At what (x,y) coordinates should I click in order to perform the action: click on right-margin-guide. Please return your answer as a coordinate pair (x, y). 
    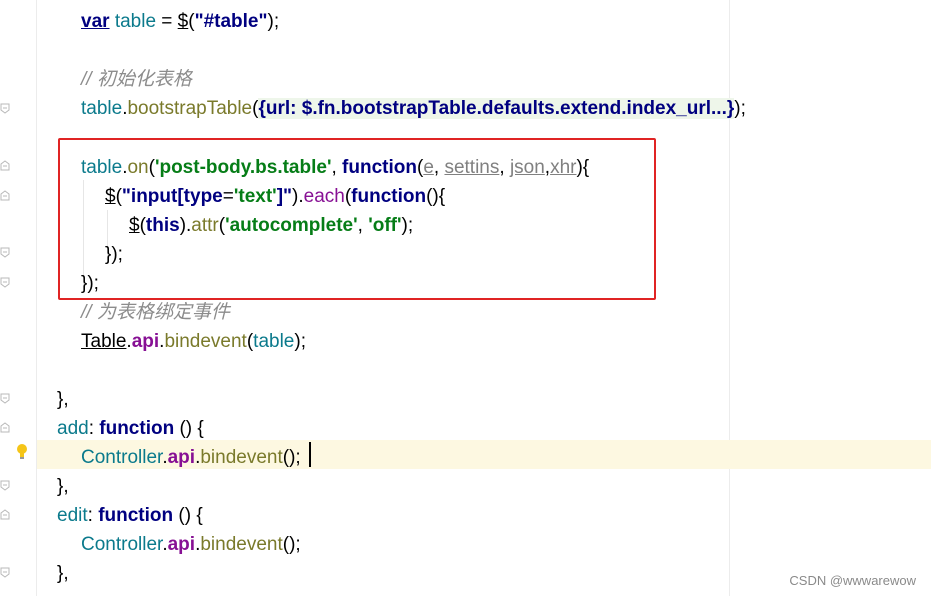
    Looking at the image, I should click on (729, 298).